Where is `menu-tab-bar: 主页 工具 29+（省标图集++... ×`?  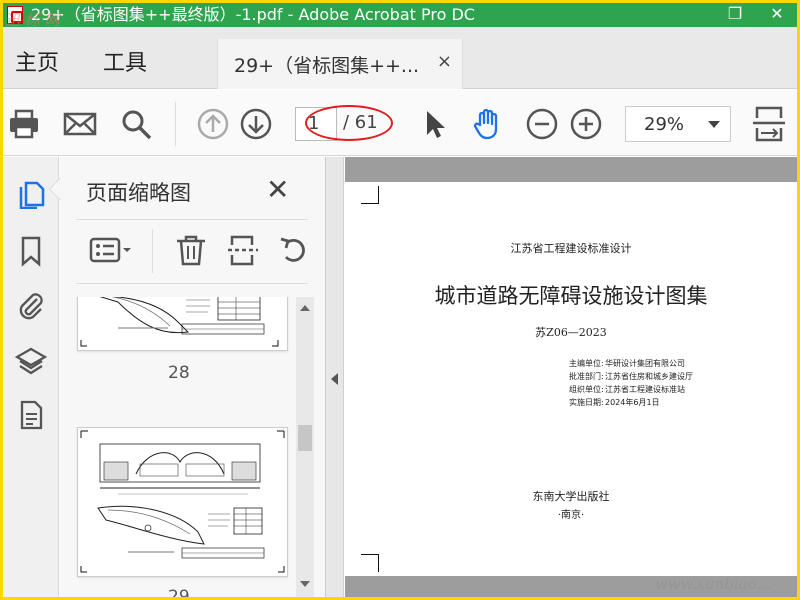 menu-tab-bar: 主页 工具 29+（省标图集++... × is located at coordinates (400, 58).